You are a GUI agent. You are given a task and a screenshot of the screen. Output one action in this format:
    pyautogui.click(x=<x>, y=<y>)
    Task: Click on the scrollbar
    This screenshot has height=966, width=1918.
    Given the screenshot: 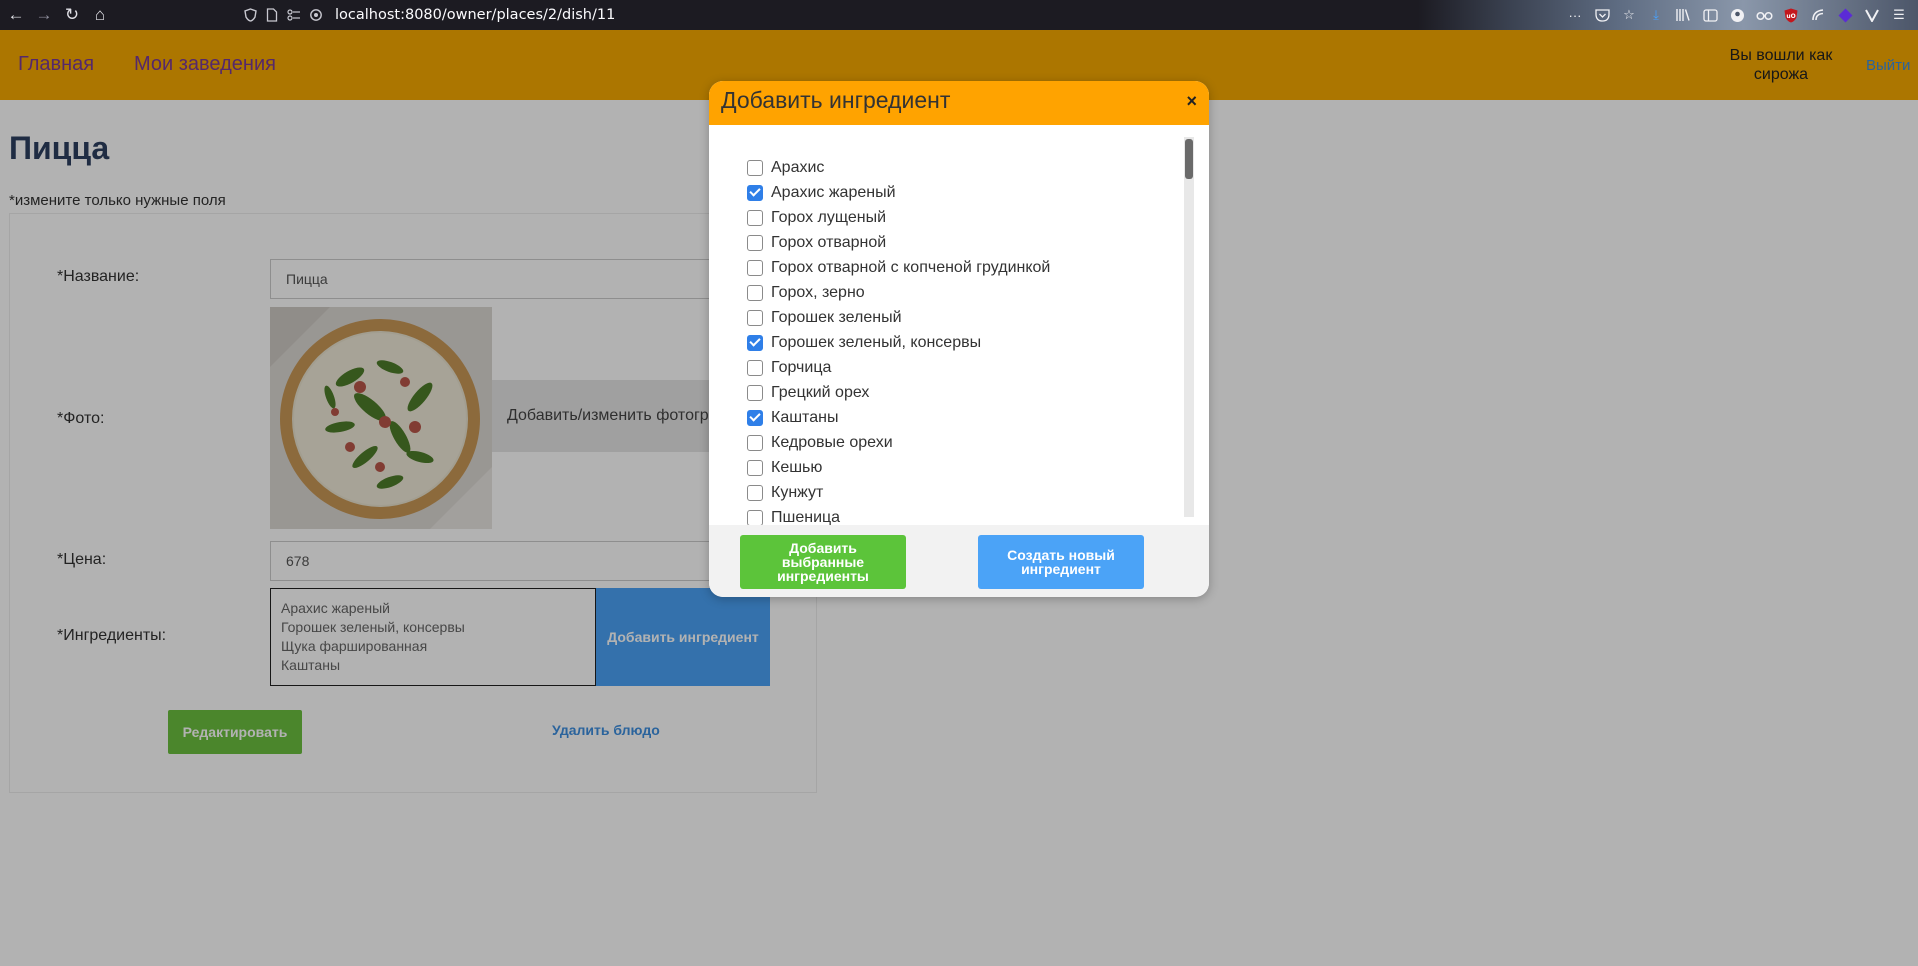 What is the action you would take?
    pyautogui.click(x=1189, y=327)
    